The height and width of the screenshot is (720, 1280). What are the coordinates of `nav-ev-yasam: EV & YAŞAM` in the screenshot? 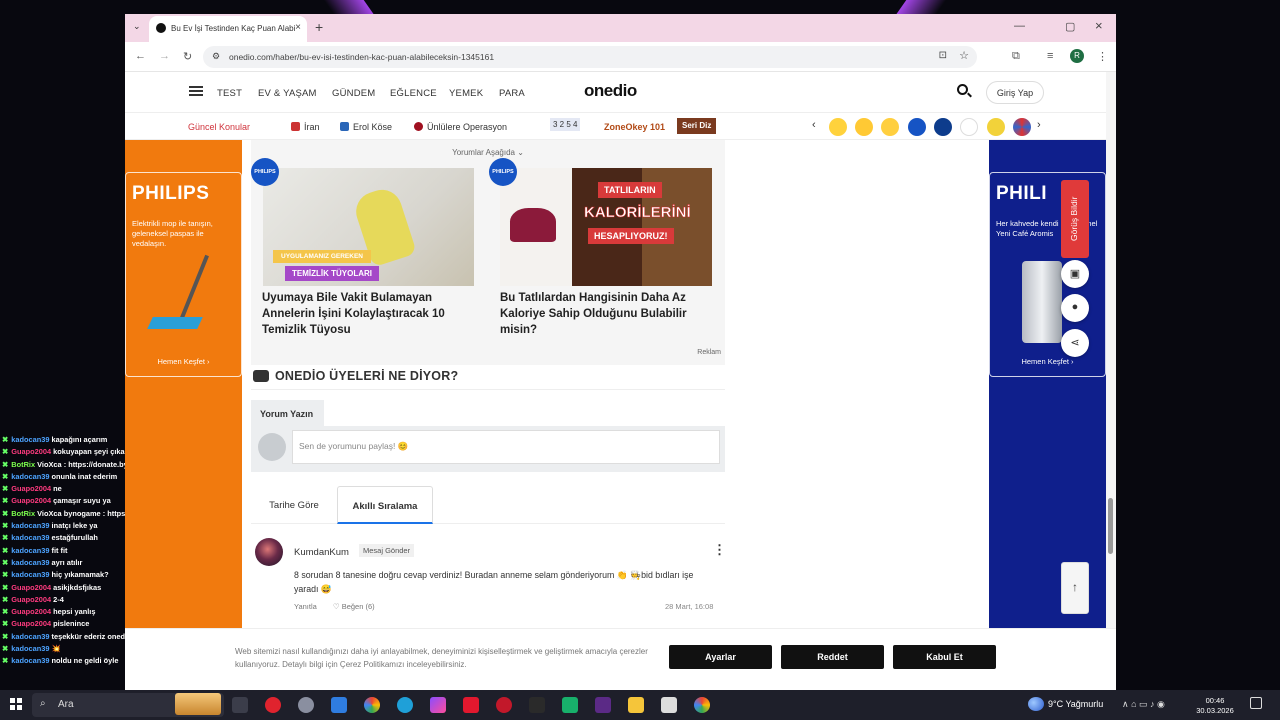 It's located at (287, 93).